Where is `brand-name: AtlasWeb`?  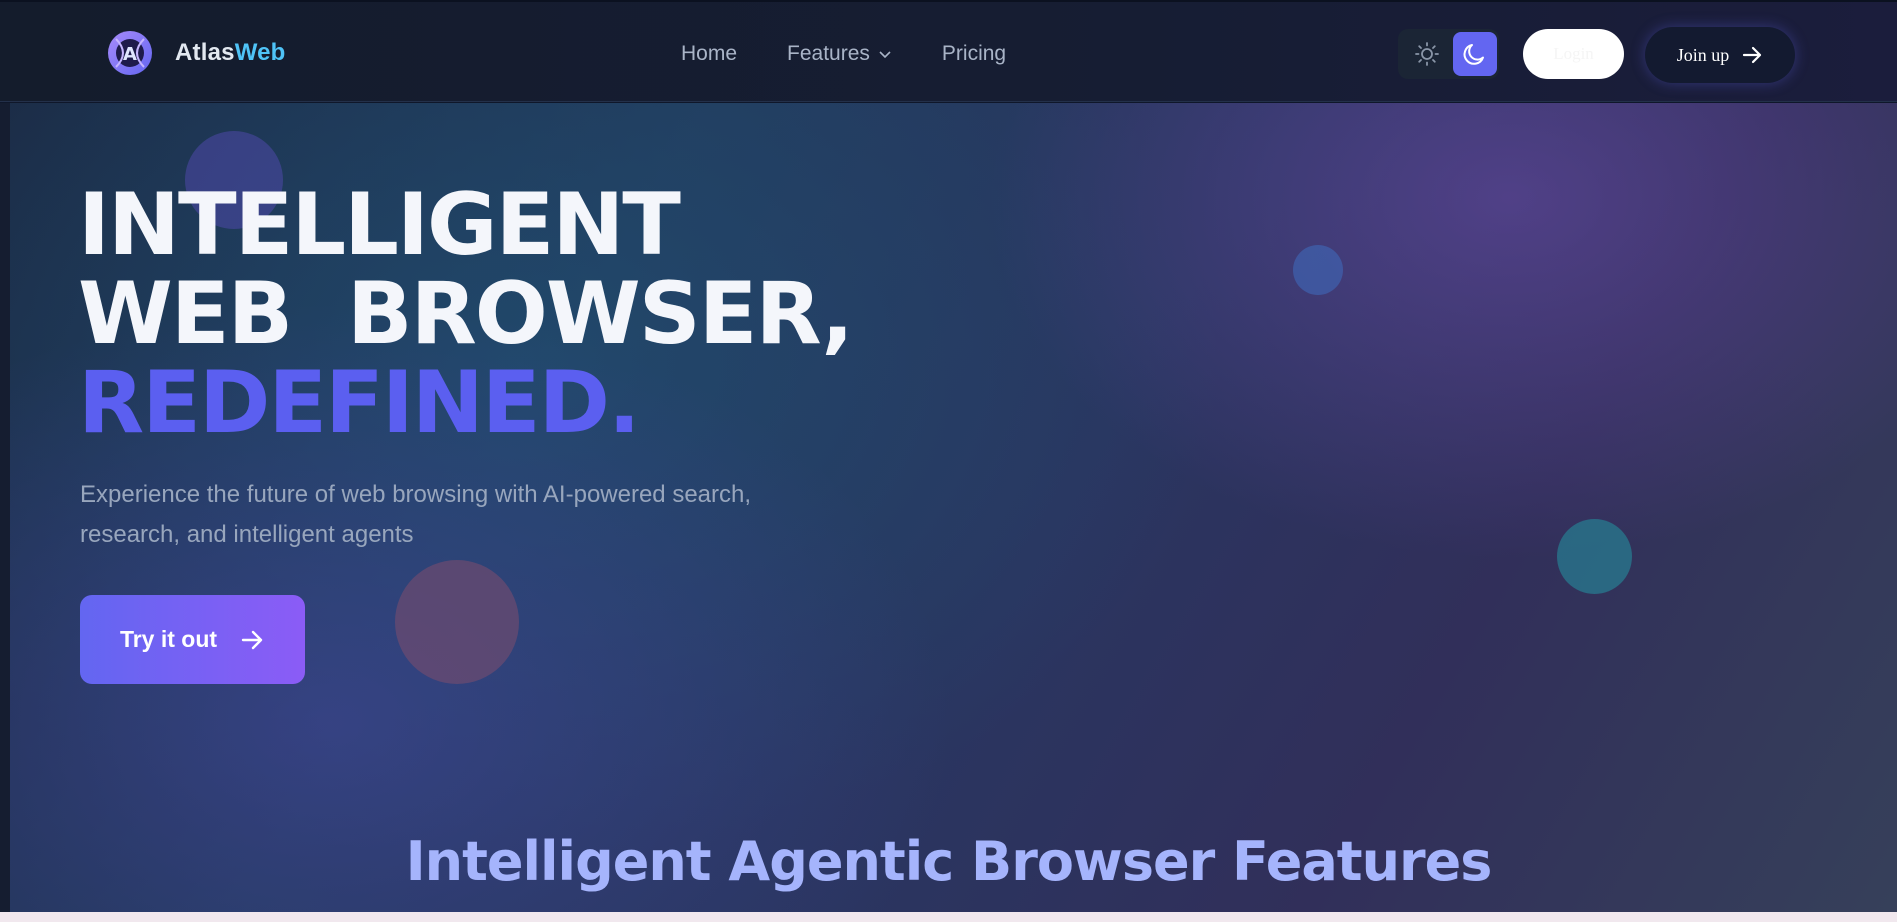 brand-name: AtlasWeb is located at coordinates (230, 53).